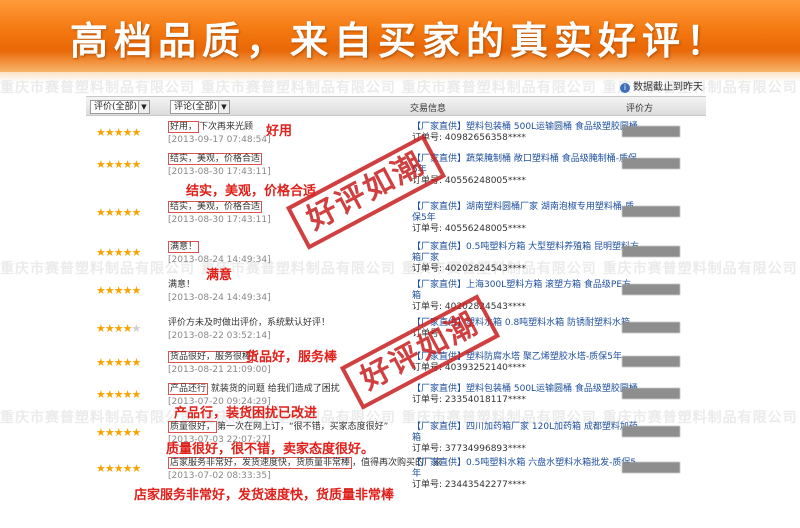 The width and height of the screenshot is (800, 528). Describe the element at coordinates (264, 495) in the screenshot. I see `handwritten-annotation: 店家服务非常好，发货速度快，货质量非常棒` at that location.